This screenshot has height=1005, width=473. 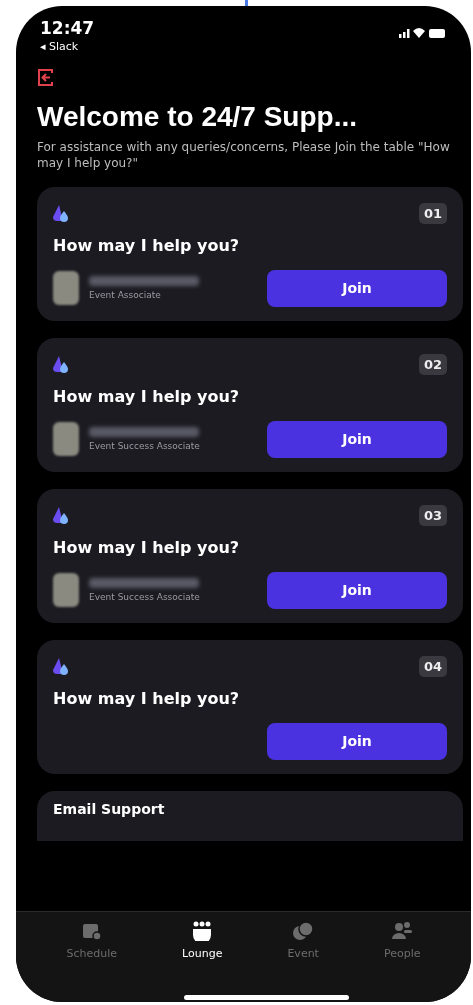 What do you see at coordinates (432, 515) in the screenshot?
I see `table-number: 03` at bounding box center [432, 515].